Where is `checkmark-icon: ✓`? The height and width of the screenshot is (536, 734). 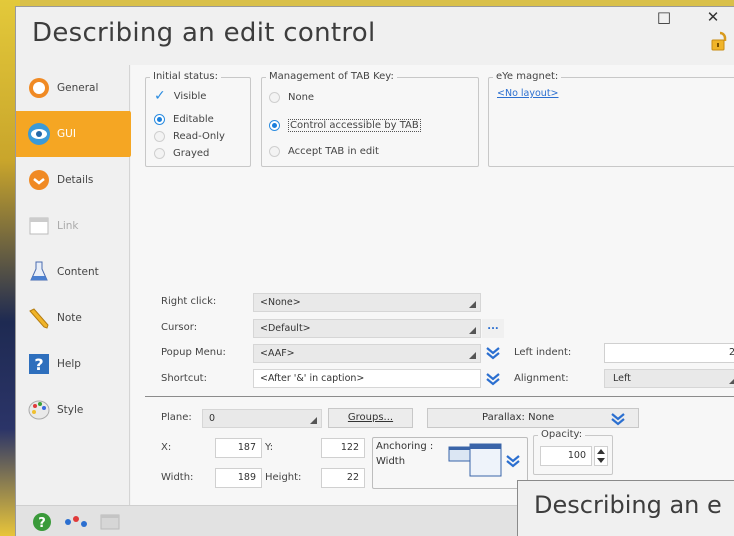
checkmark-icon: ✓ is located at coordinates (160, 96).